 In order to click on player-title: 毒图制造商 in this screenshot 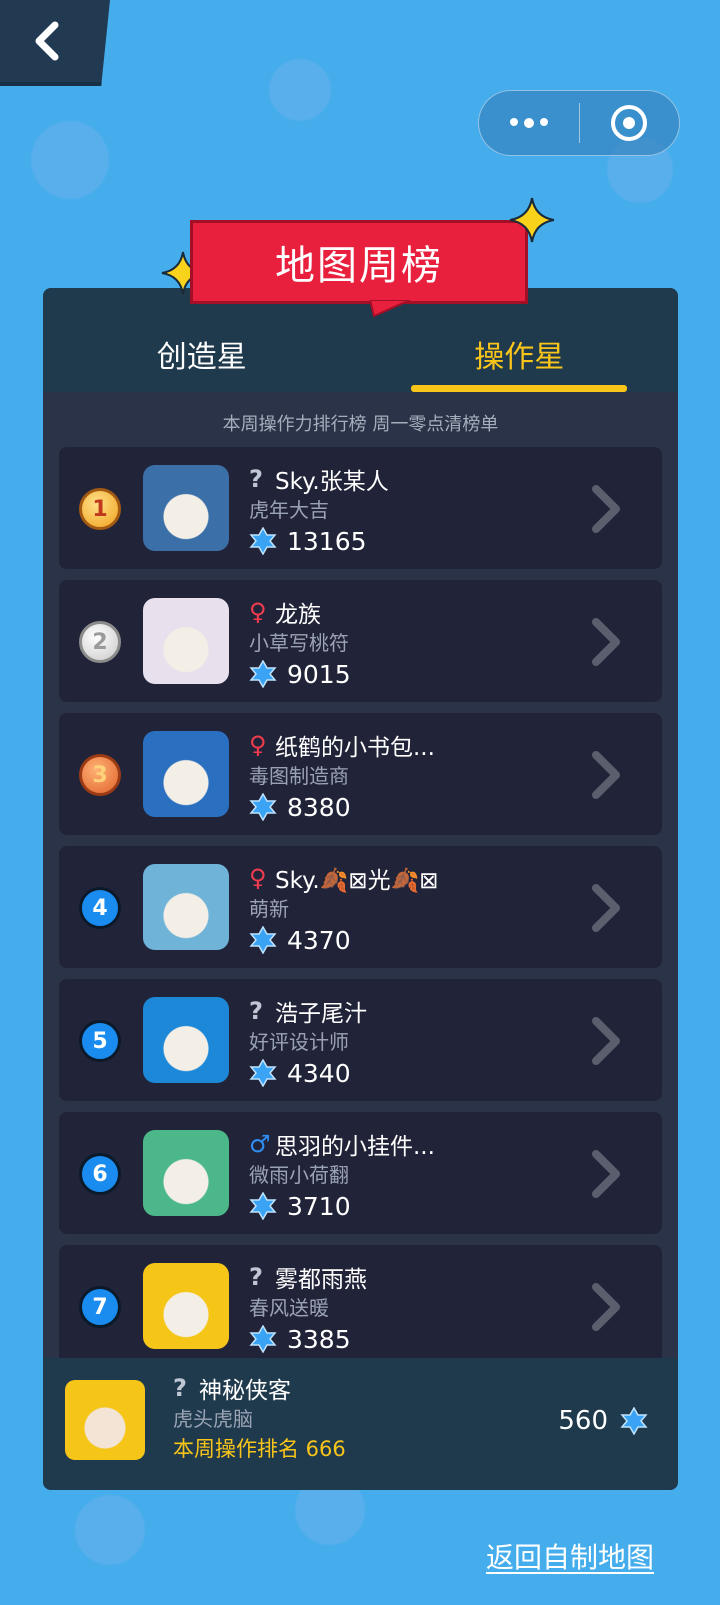, I will do `click(299, 776)`.